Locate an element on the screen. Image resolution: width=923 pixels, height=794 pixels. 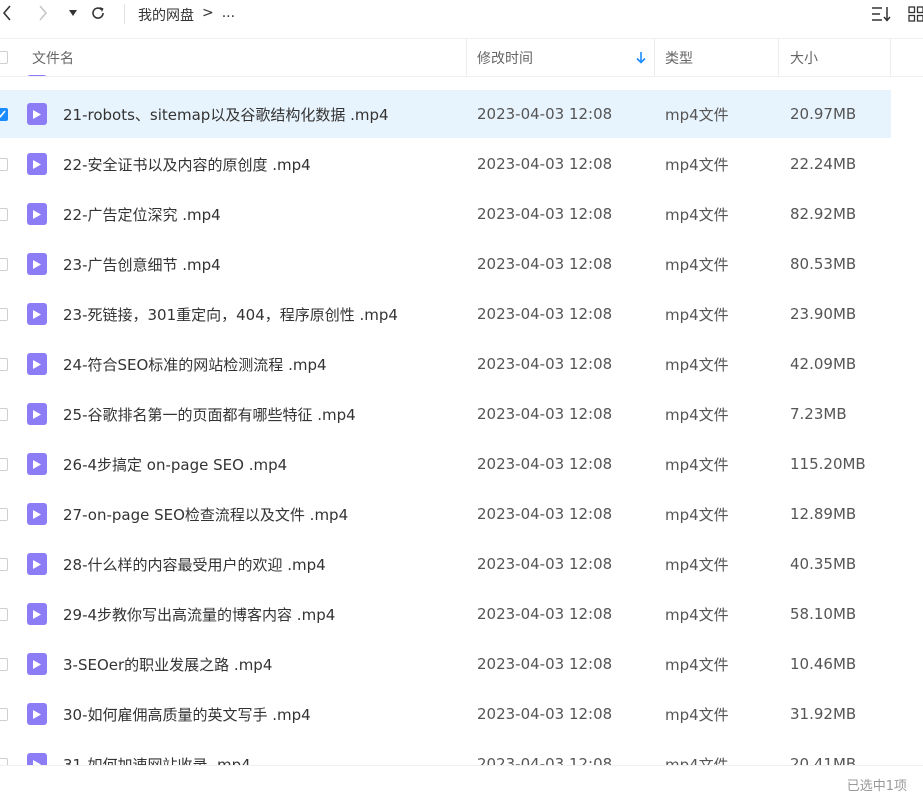
file-name: 31-如何加速网站收录 .mp4 is located at coordinates (157, 752).